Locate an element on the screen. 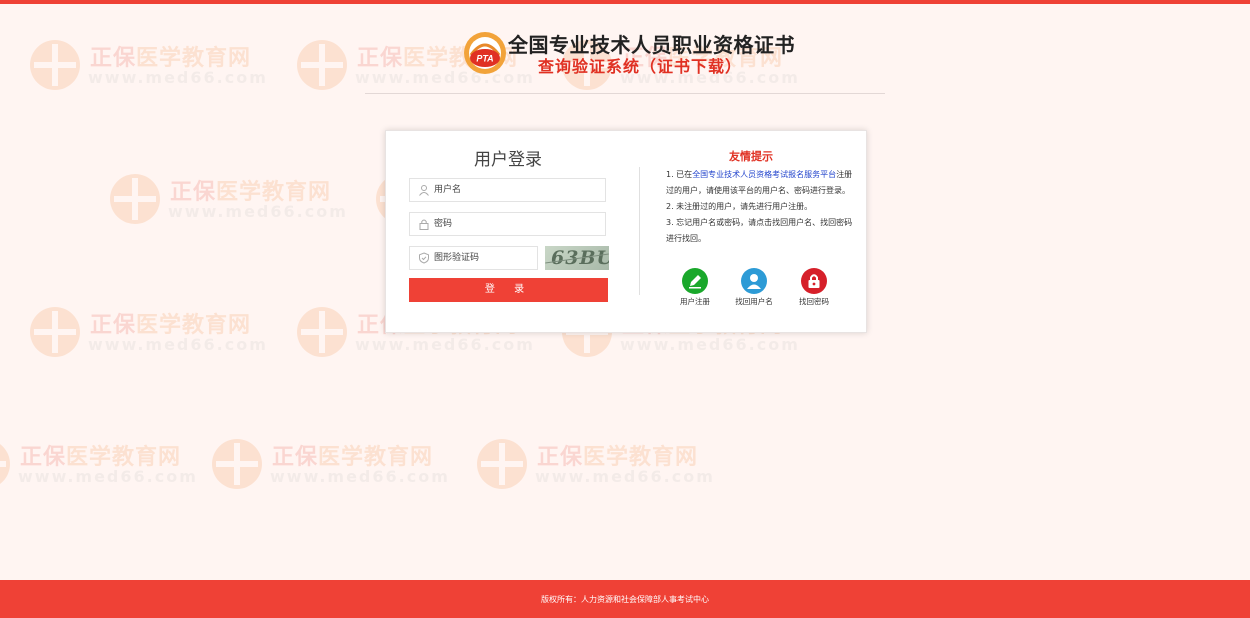 This screenshot has height=618, width=1250. vertical-divider is located at coordinates (639, 231).